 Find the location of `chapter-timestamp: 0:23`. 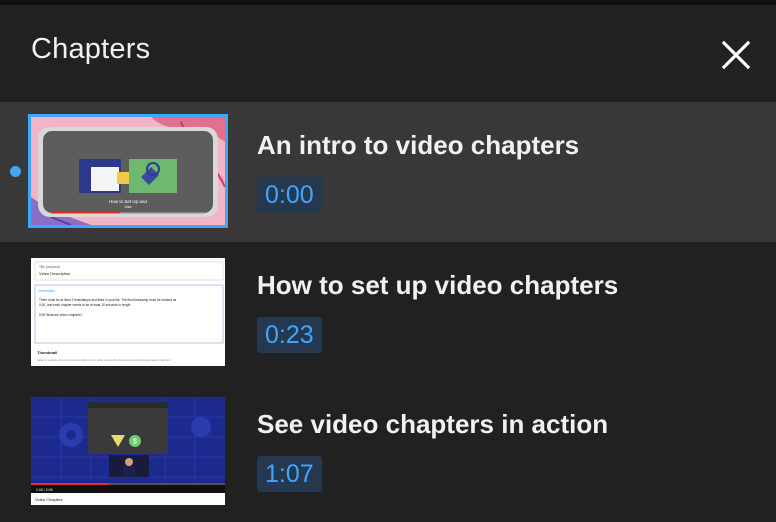

chapter-timestamp: 0:23 is located at coordinates (289, 335).